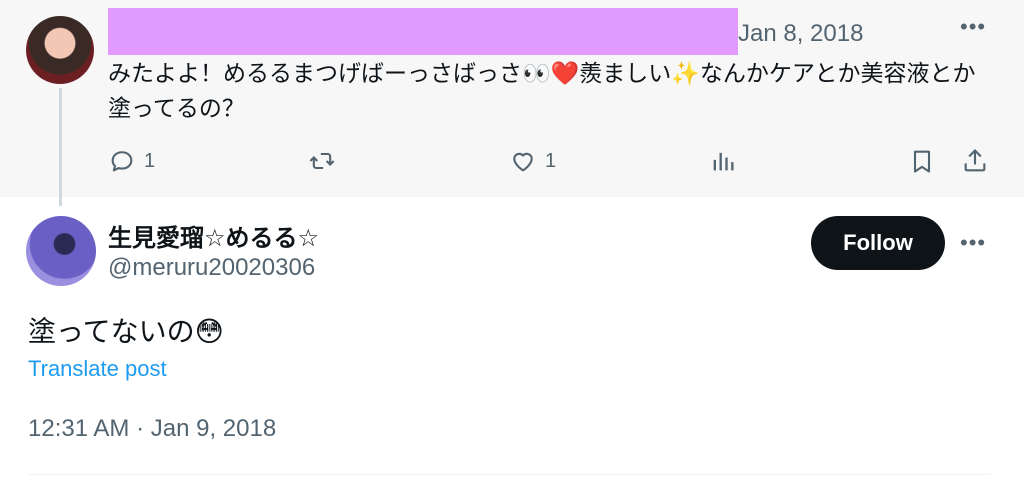 The width and height of the screenshot is (1024, 480). What do you see at coordinates (97, 369) in the screenshot?
I see `translate-post-link: Translate post` at bounding box center [97, 369].